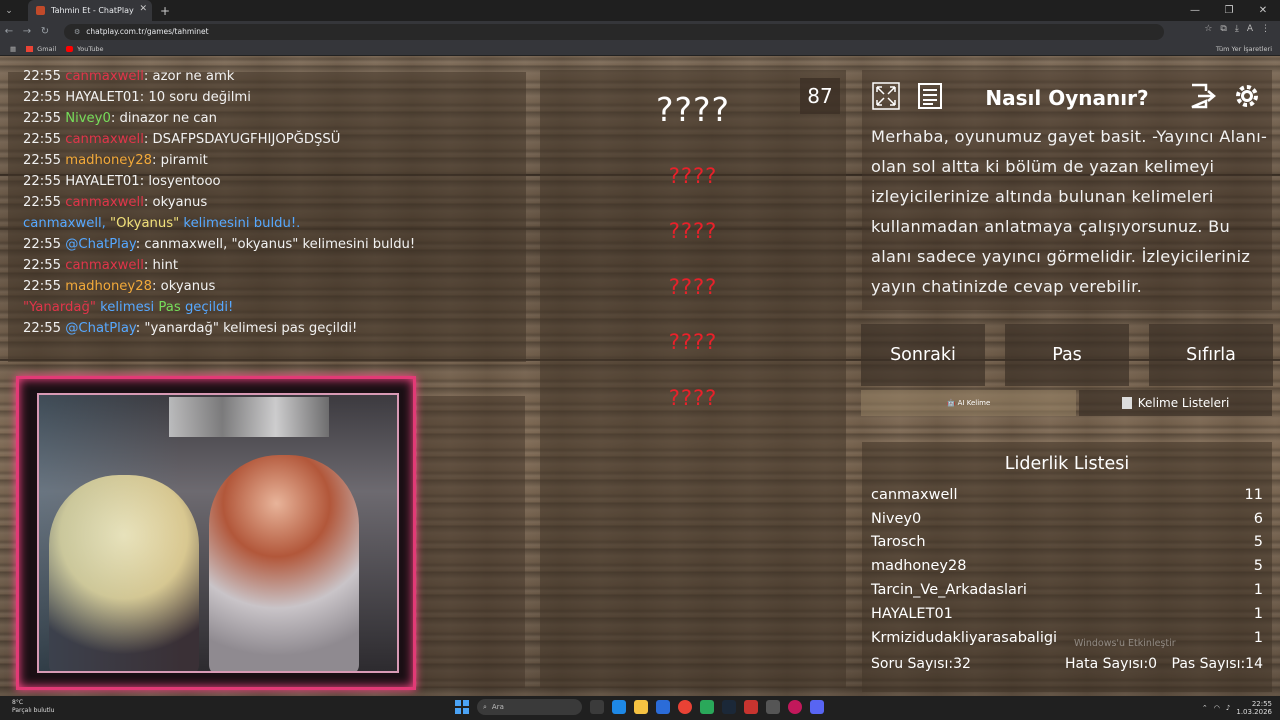 This screenshot has width=1280, height=720. What do you see at coordinates (77, 32) in the screenshot?
I see `site-info-icon: ⚙` at bounding box center [77, 32].